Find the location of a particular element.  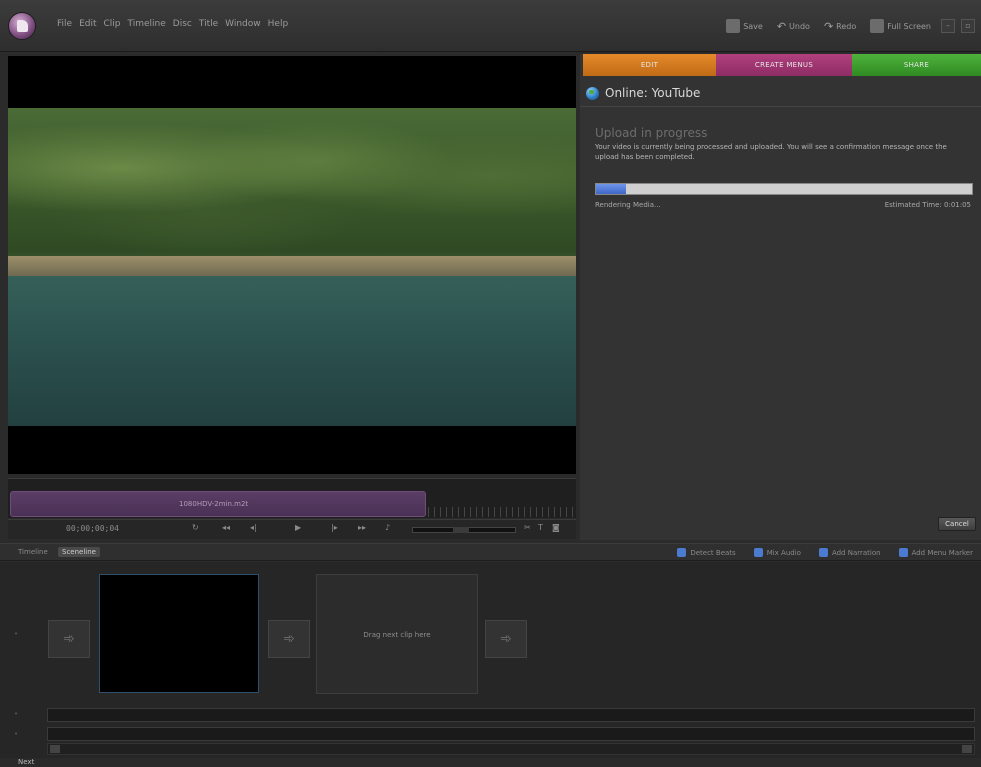

transport-controls: 00;00;00;04 ↻ ◂◂ ◂| ▶ |▸ ▸▸ ♪ ✂ T ◙ is located at coordinates (292, 529).